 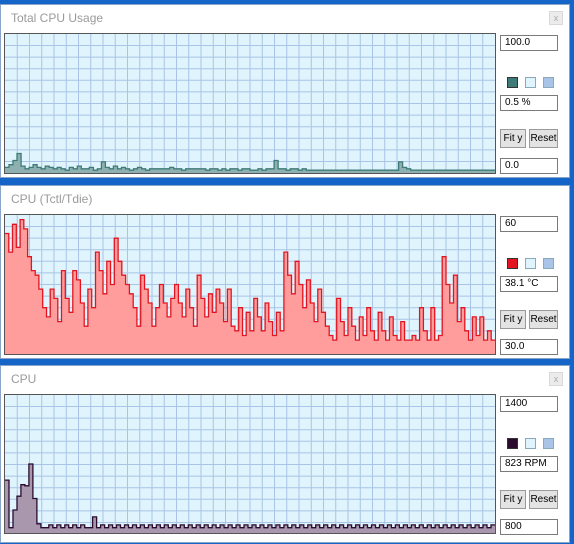 I want to click on max-value-field: 100.0, so click(x=529, y=43).